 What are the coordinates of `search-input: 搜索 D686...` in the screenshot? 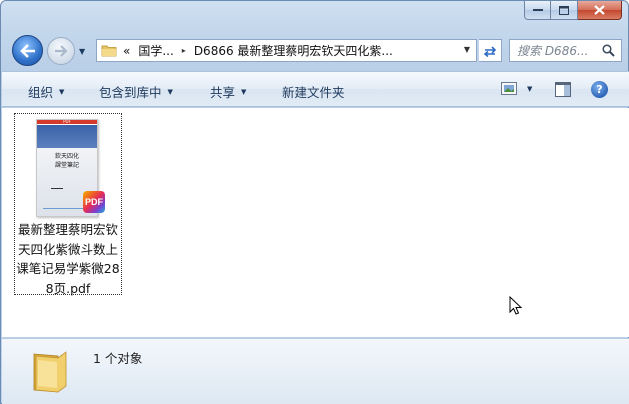 It's located at (557, 50).